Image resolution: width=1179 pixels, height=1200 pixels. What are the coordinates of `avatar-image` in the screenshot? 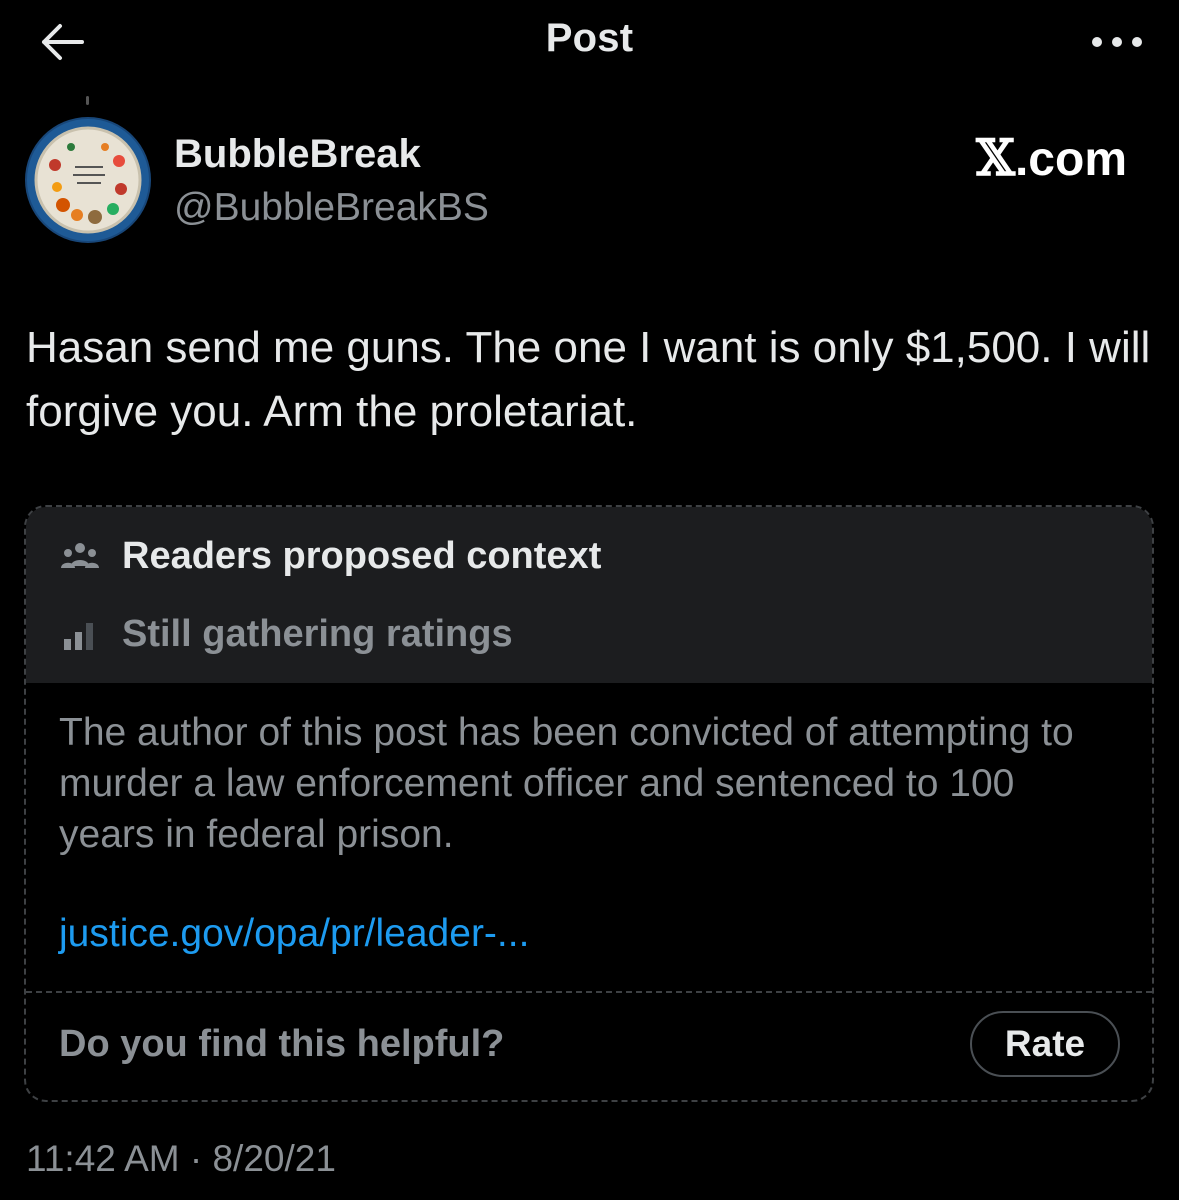 It's located at (88, 180).